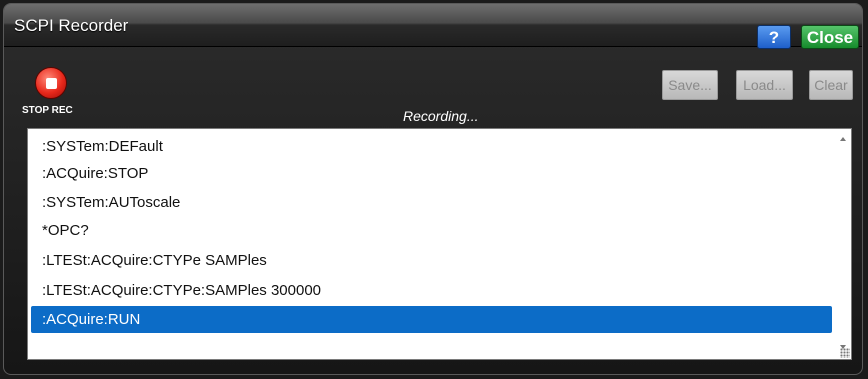 Image resolution: width=868 pixels, height=379 pixels. I want to click on stop-record-icon, so click(51, 83).